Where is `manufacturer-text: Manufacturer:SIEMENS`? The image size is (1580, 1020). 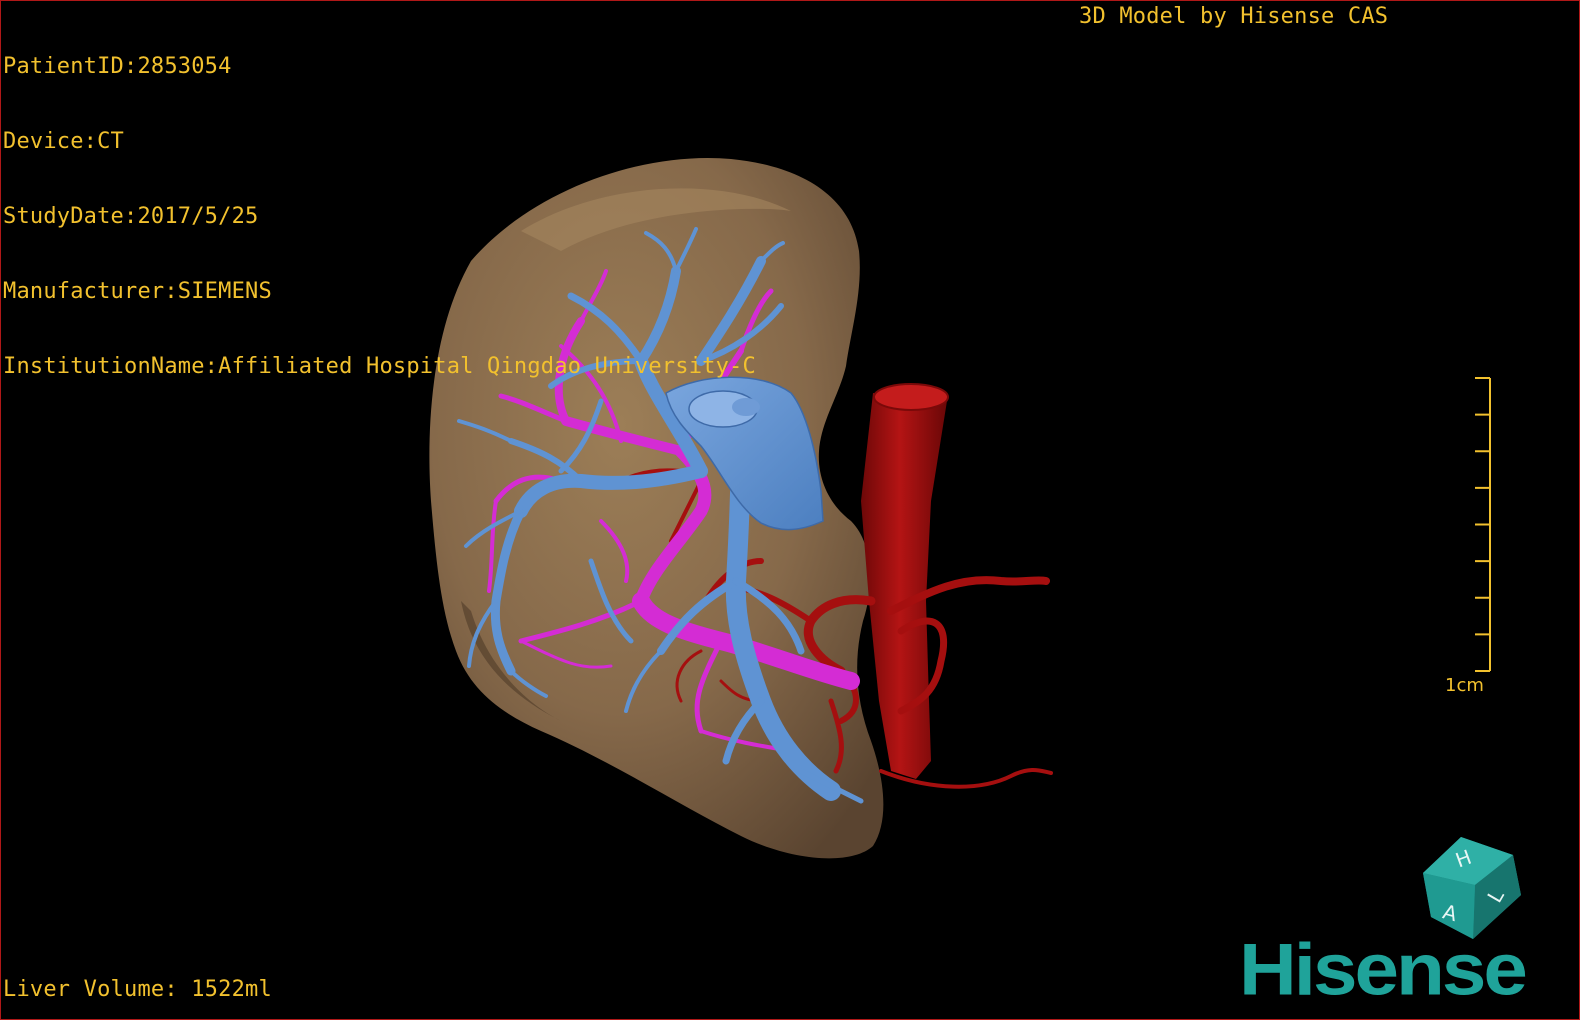 manufacturer-text: Manufacturer:SIEMENS is located at coordinates (137, 291).